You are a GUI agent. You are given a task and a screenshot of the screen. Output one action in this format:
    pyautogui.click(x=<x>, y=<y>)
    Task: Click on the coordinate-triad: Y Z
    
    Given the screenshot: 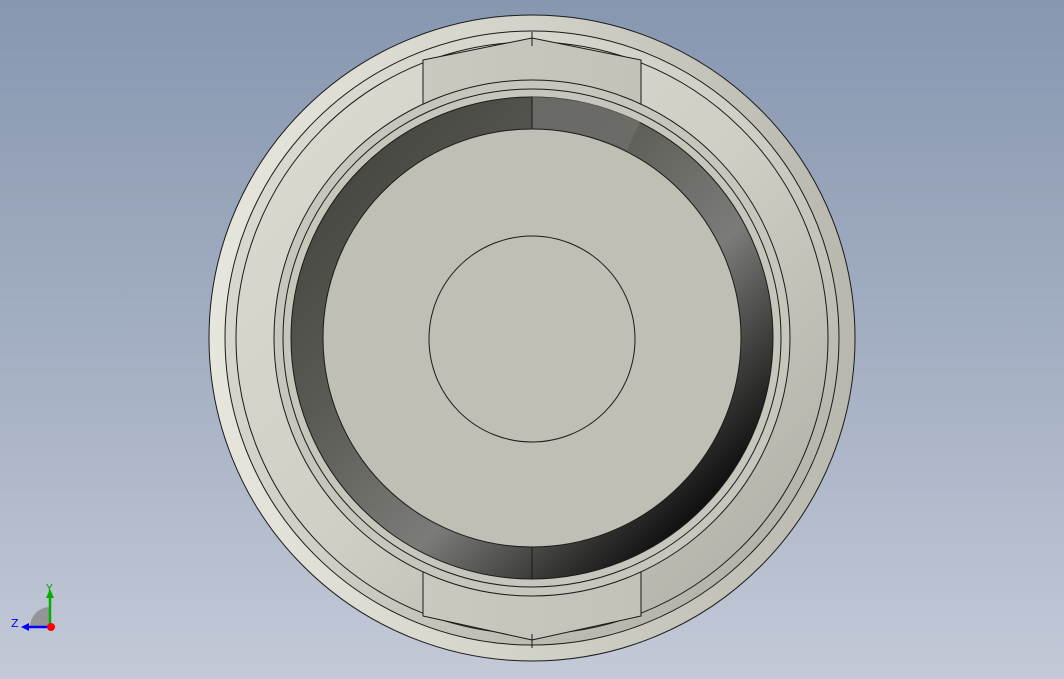 What is the action you would take?
    pyautogui.click(x=40, y=610)
    